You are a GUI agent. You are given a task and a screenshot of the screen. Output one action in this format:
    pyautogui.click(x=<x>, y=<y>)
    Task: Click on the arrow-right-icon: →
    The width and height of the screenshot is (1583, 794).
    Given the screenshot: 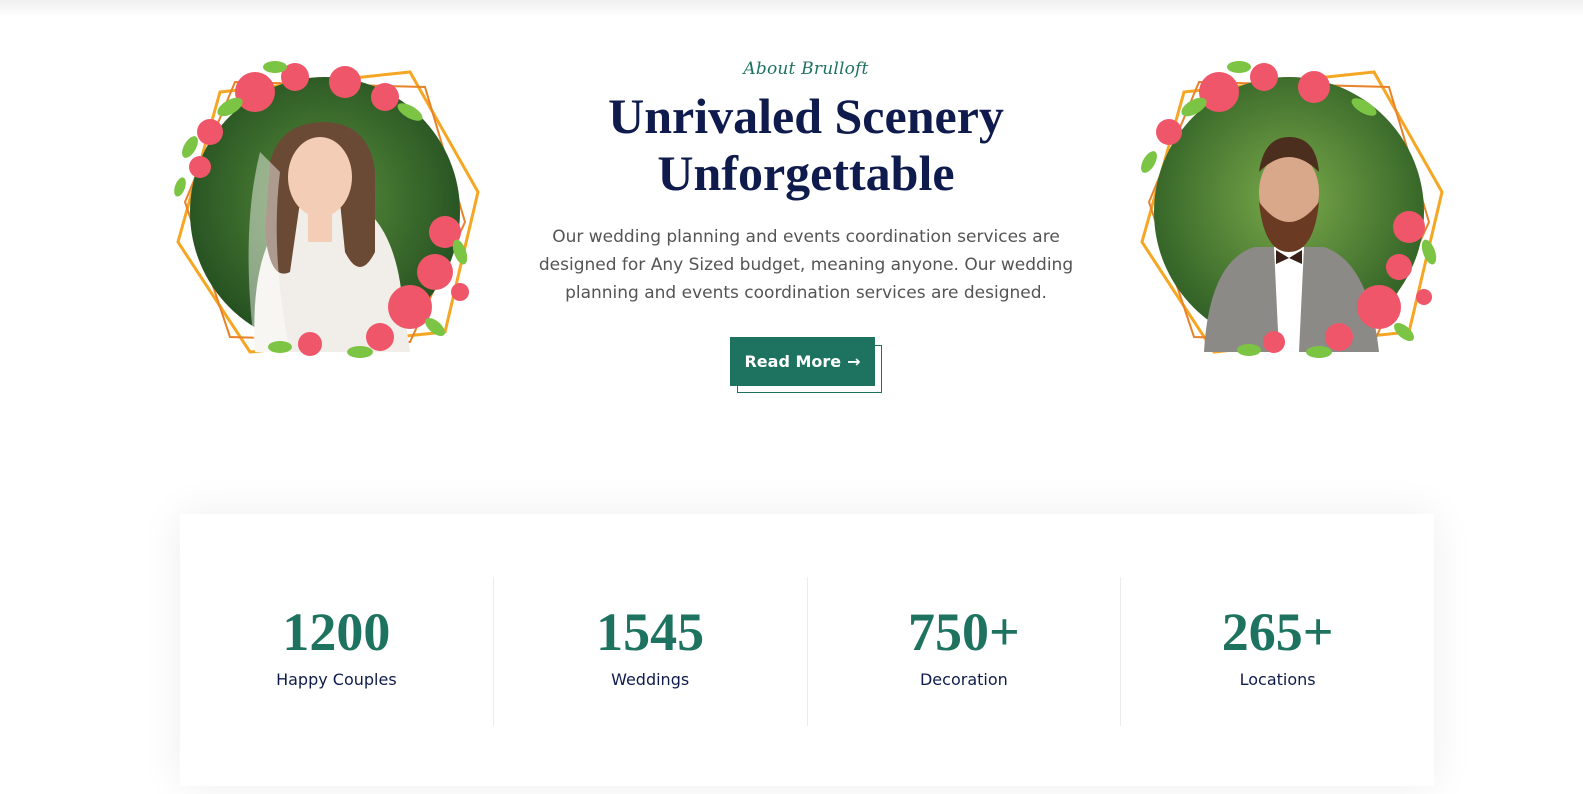 What is the action you would take?
    pyautogui.click(x=854, y=361)
    